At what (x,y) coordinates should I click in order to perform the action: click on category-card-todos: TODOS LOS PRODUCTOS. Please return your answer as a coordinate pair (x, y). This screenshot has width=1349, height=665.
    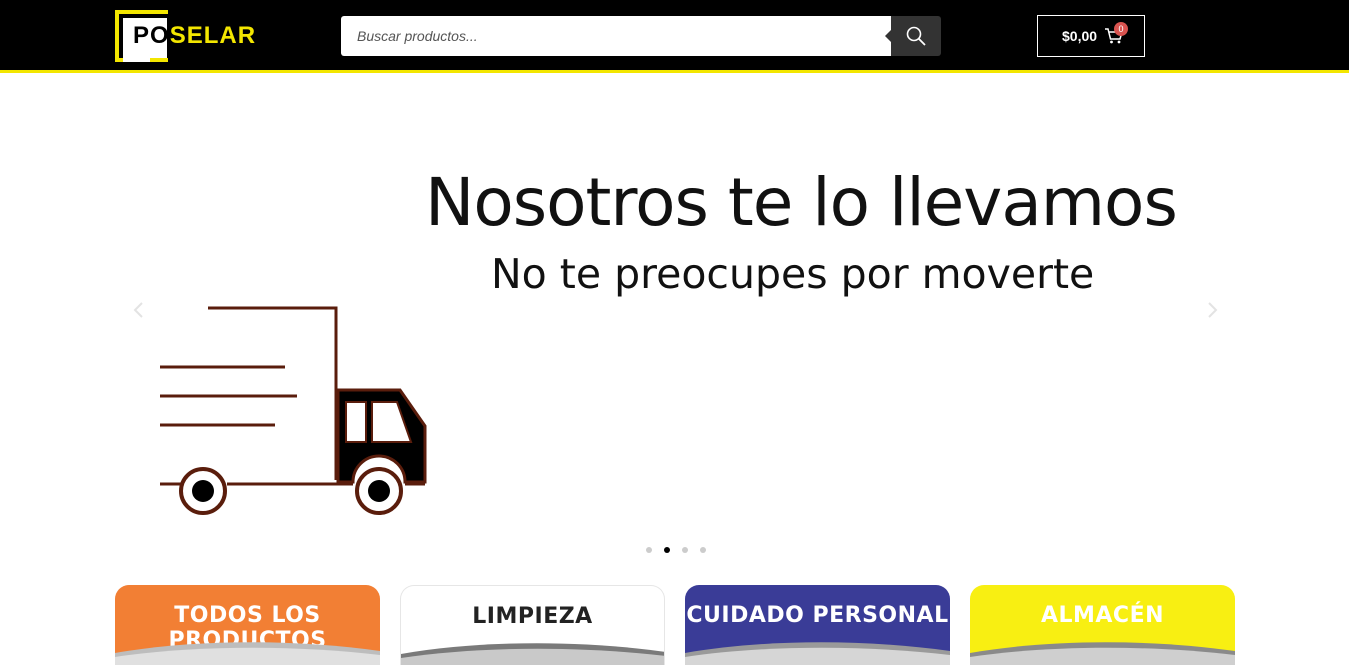
    Looking at the image, I should click on (247, 625).